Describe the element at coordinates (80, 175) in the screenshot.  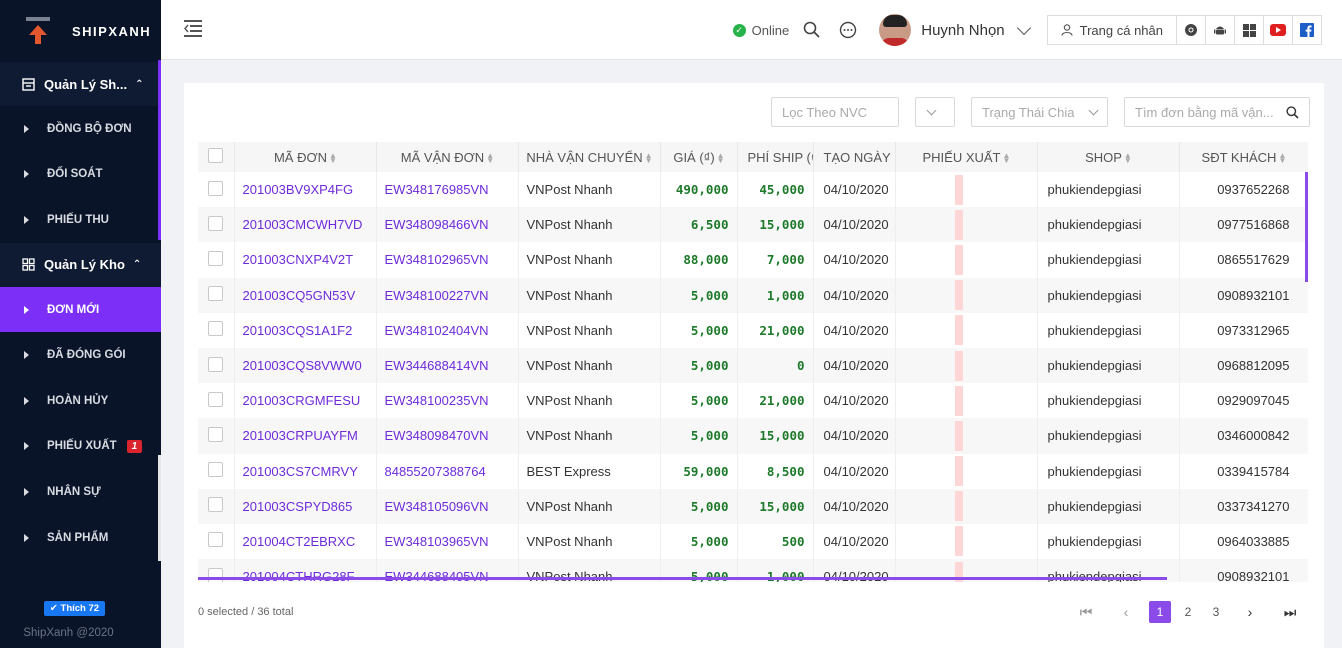
I see `sidebar-item-doi-soat: ĐỐI SOÁT` at that location.